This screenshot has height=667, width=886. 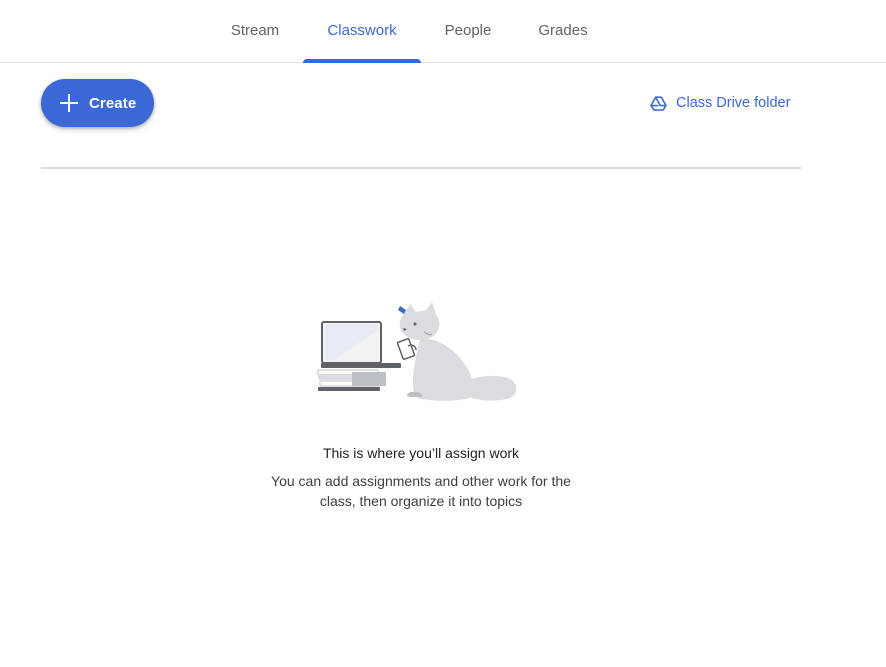 I want to click on tab-stream: Stream, so click(x=255, y=31).